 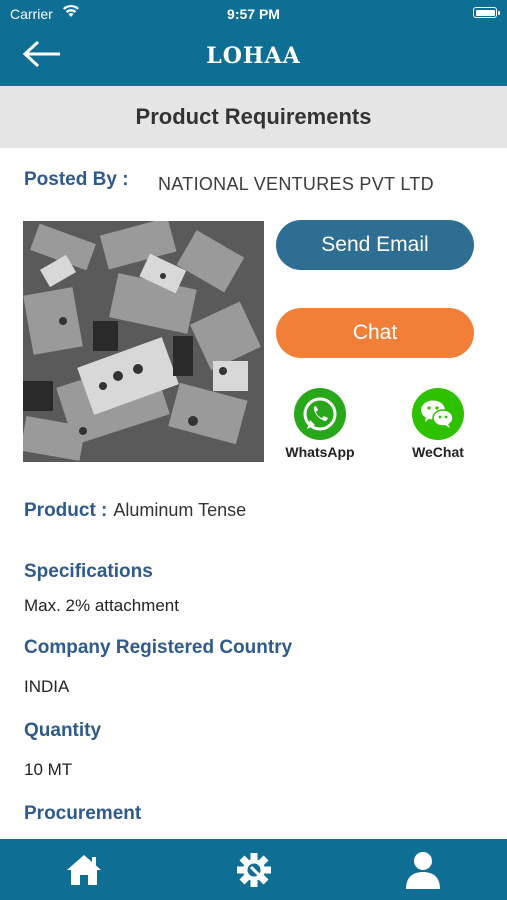 What do you see at coordinates (158, 647) in the screenshot?
I see `company-country-label: Company Registered Country` at bounding box center [158, 647].